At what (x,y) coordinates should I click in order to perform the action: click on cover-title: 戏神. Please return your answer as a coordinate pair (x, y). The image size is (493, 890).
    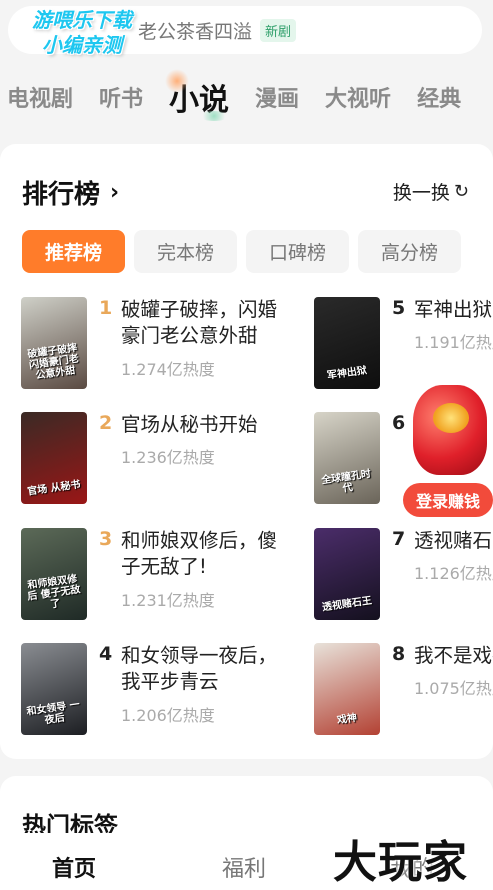
    Looking at the image, I should click on (347, 719).